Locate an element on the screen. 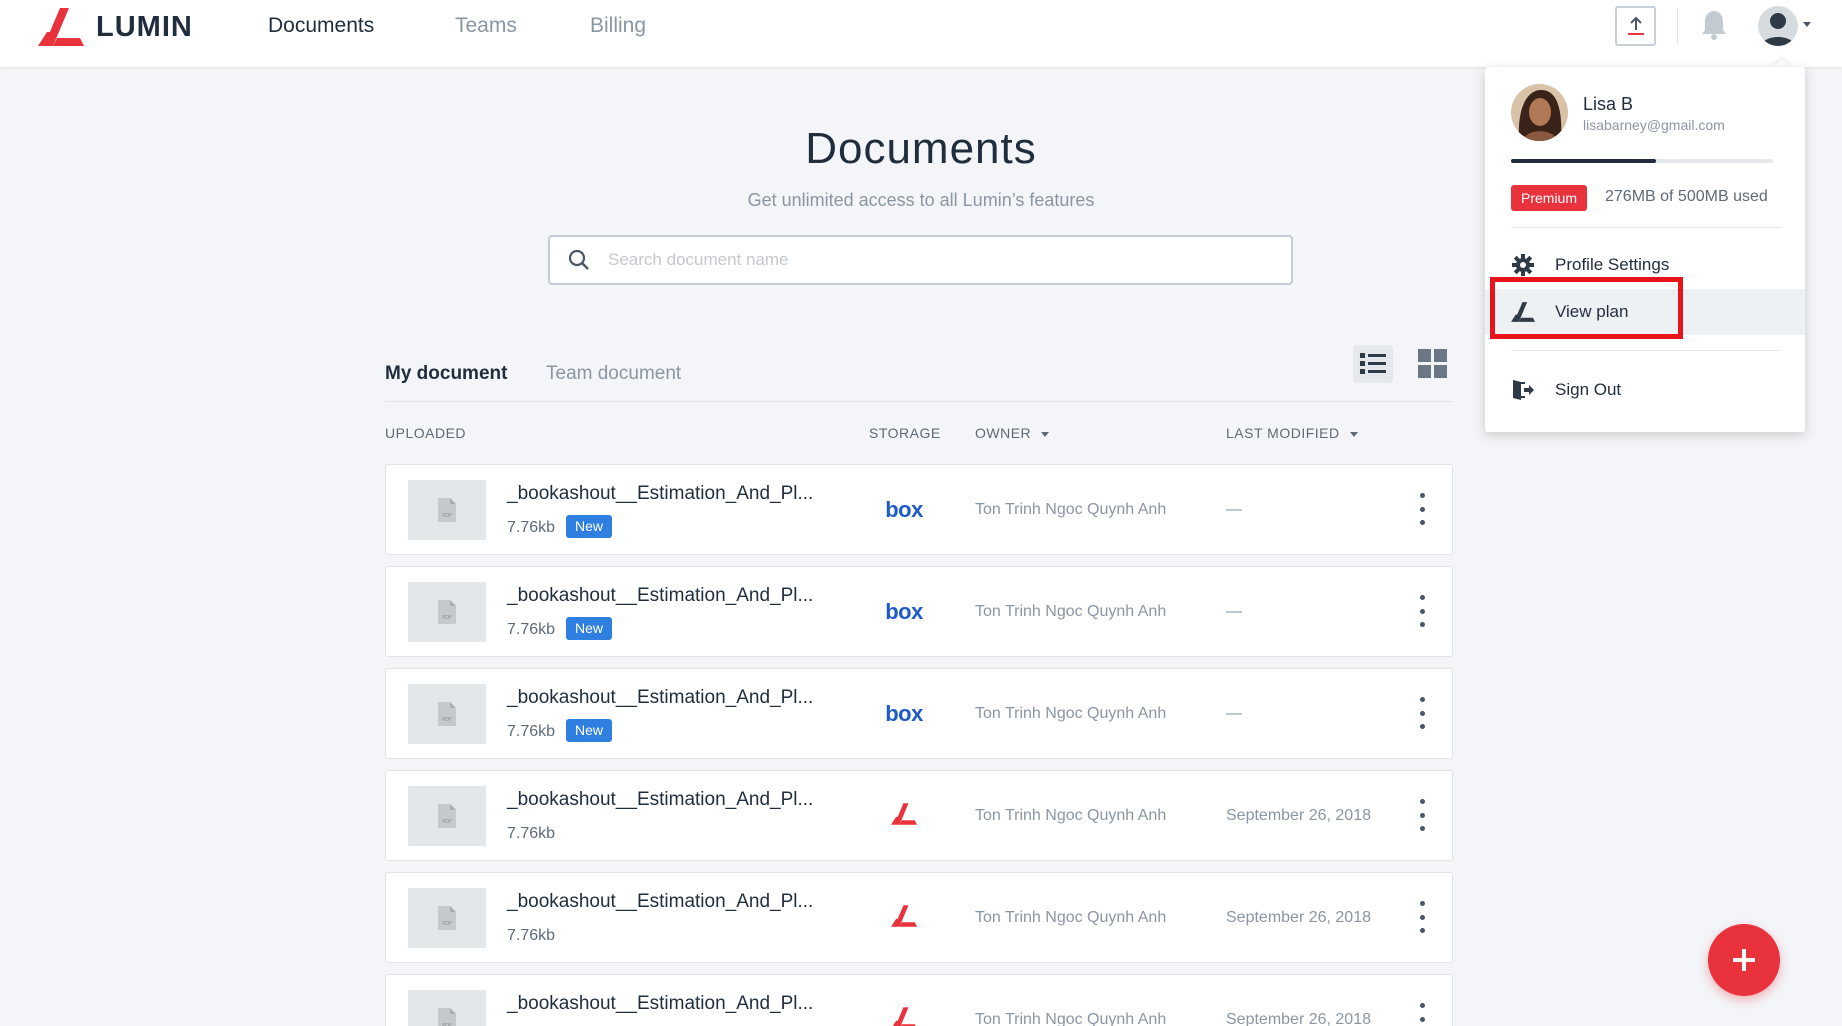 The width and height of the screenshot is (1842, 1026). menu-item-sign-out: Sign Out is located at coordinates (1645, 390).